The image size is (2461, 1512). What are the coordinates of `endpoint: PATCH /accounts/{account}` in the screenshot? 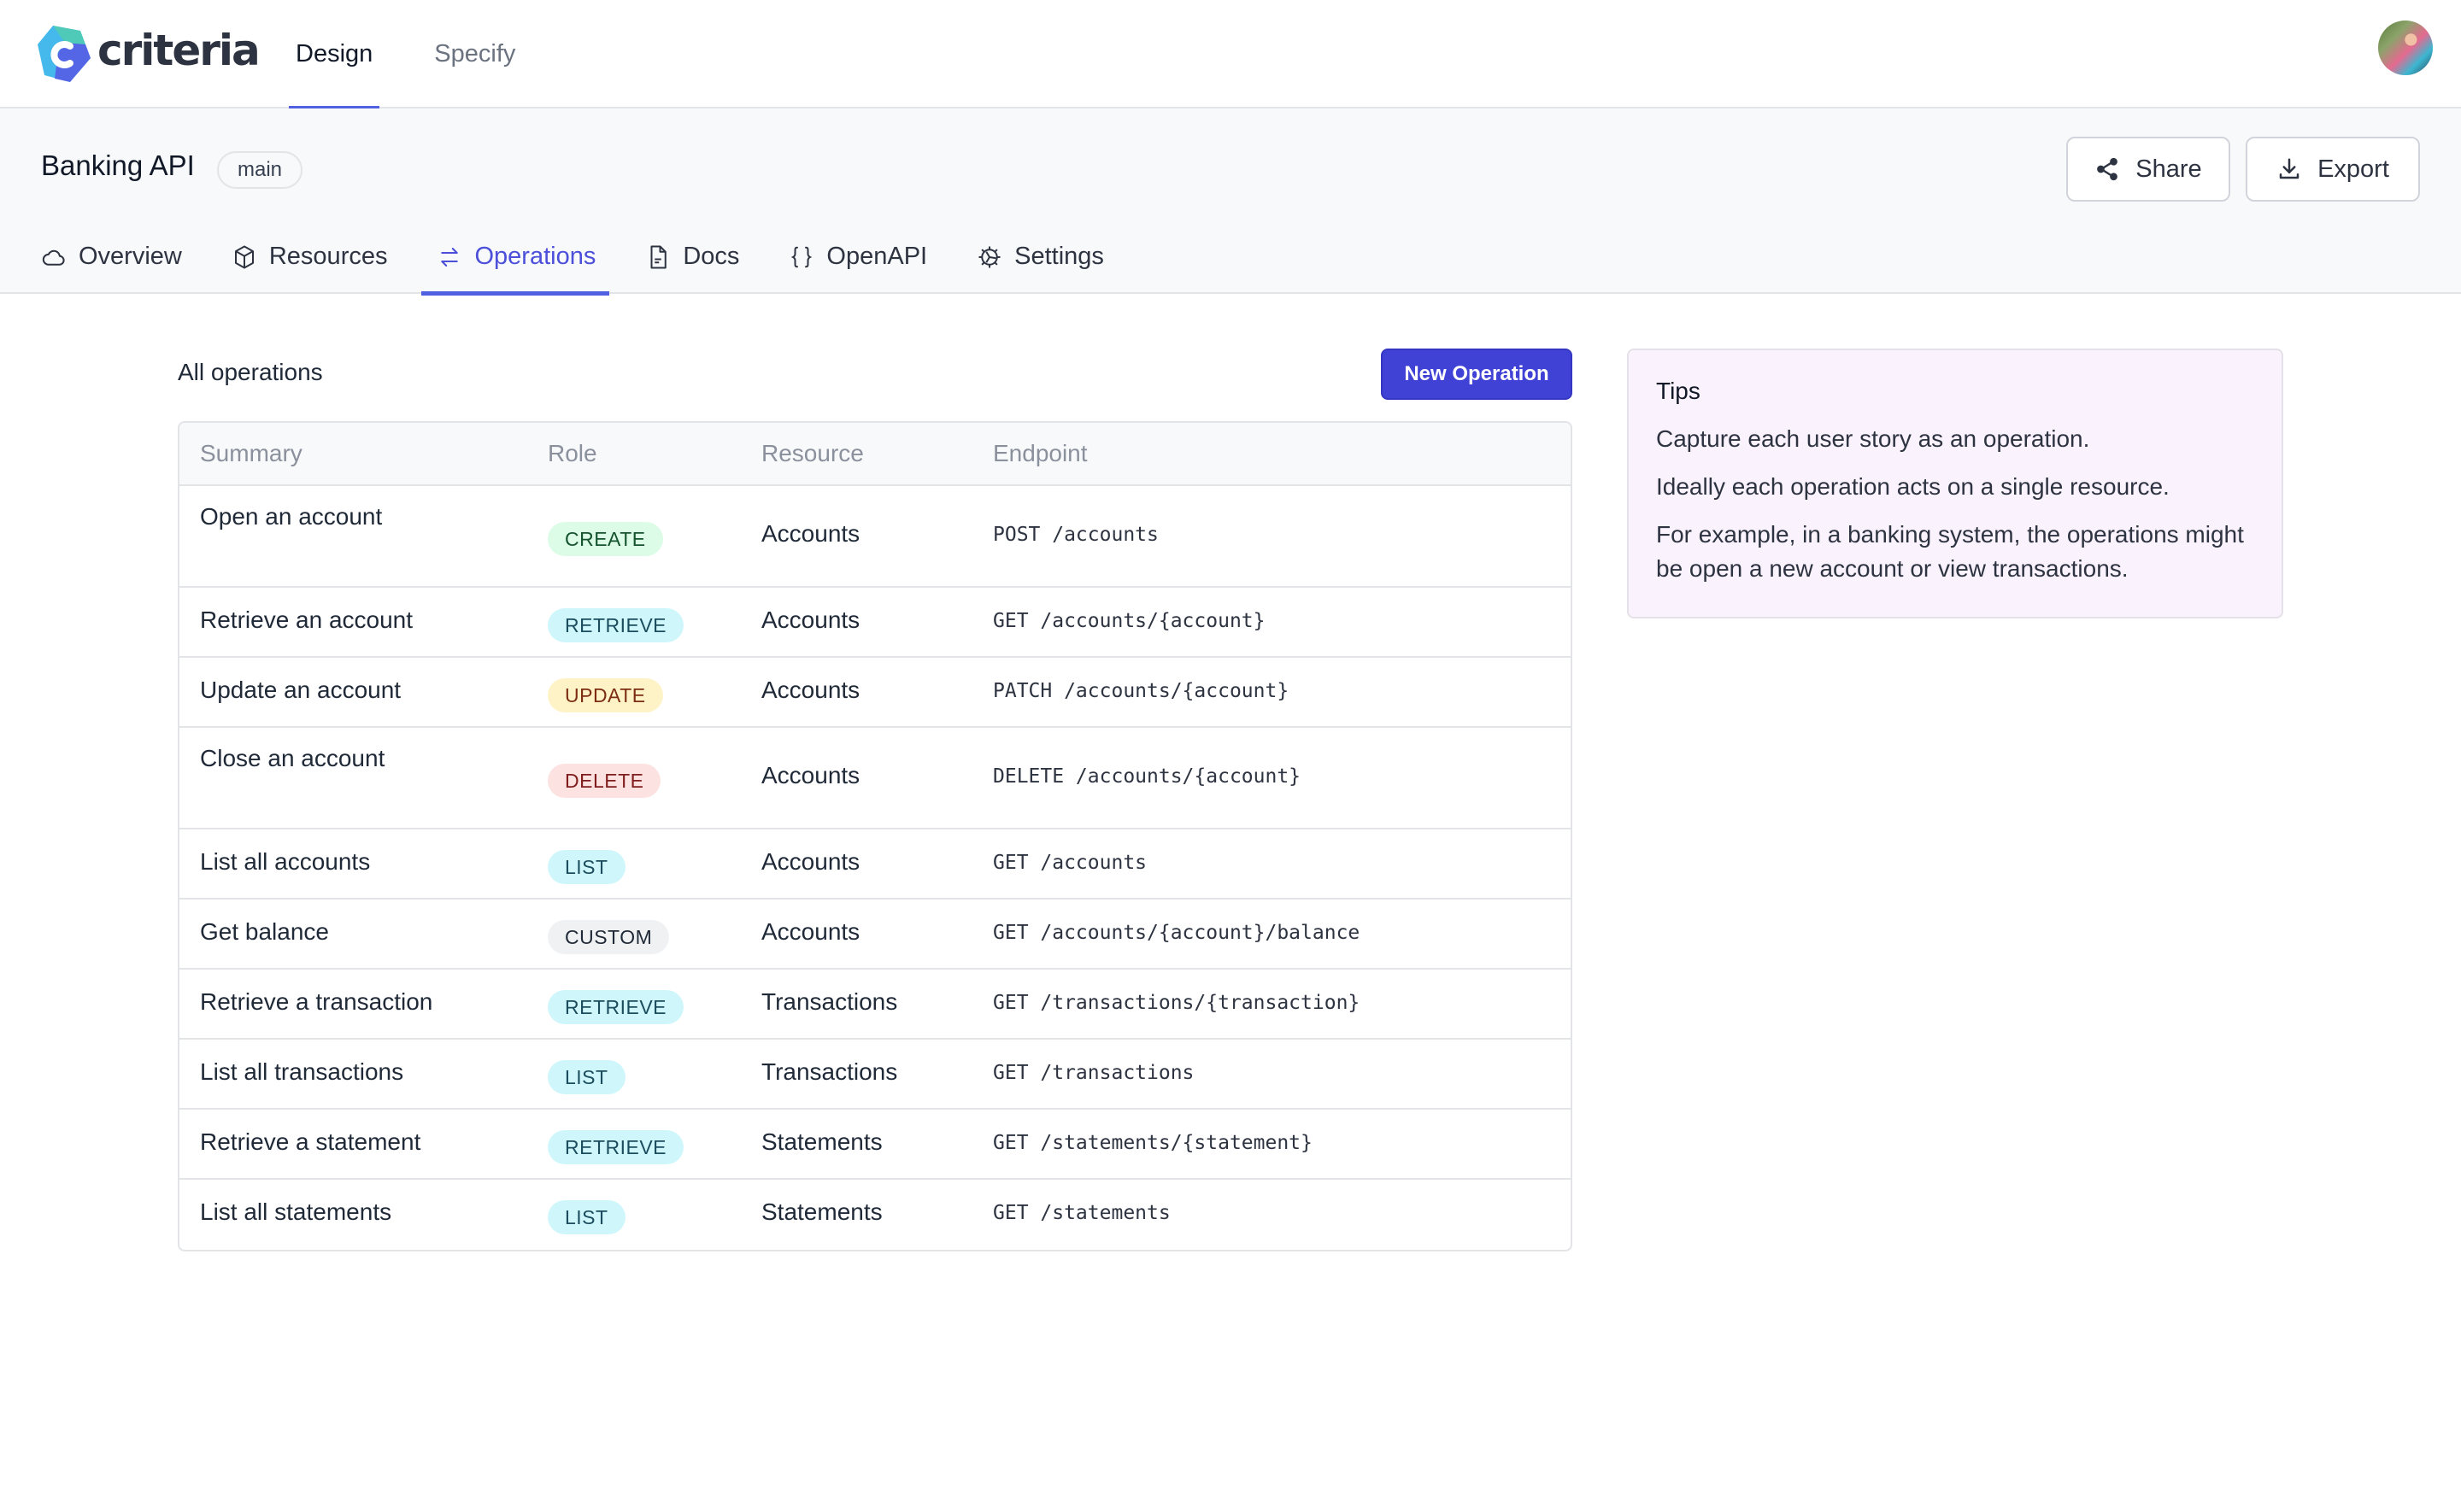 It's located at (1141, 691).